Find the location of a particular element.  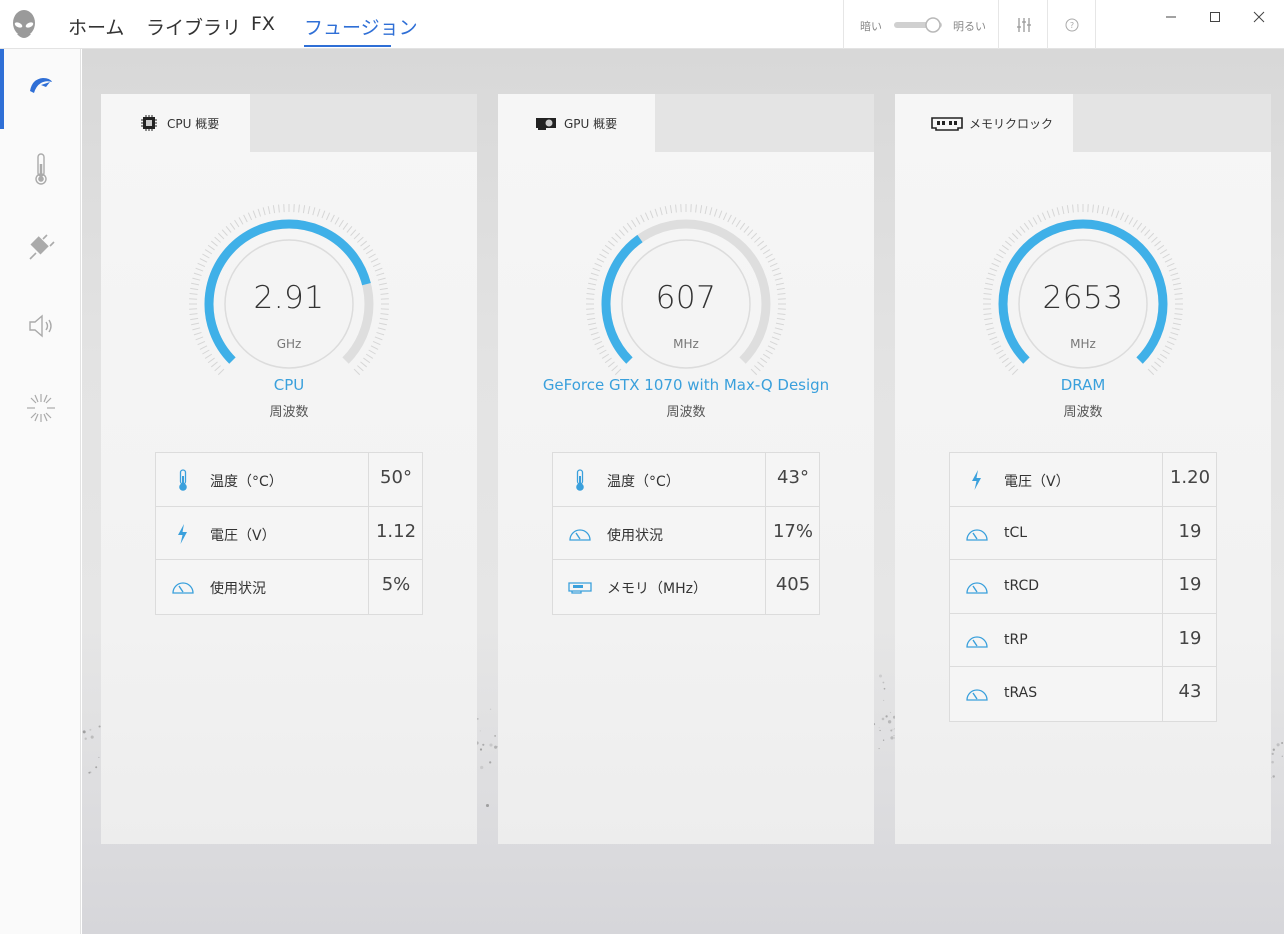

stat-value: 50° is located at coordinates (396, 477).